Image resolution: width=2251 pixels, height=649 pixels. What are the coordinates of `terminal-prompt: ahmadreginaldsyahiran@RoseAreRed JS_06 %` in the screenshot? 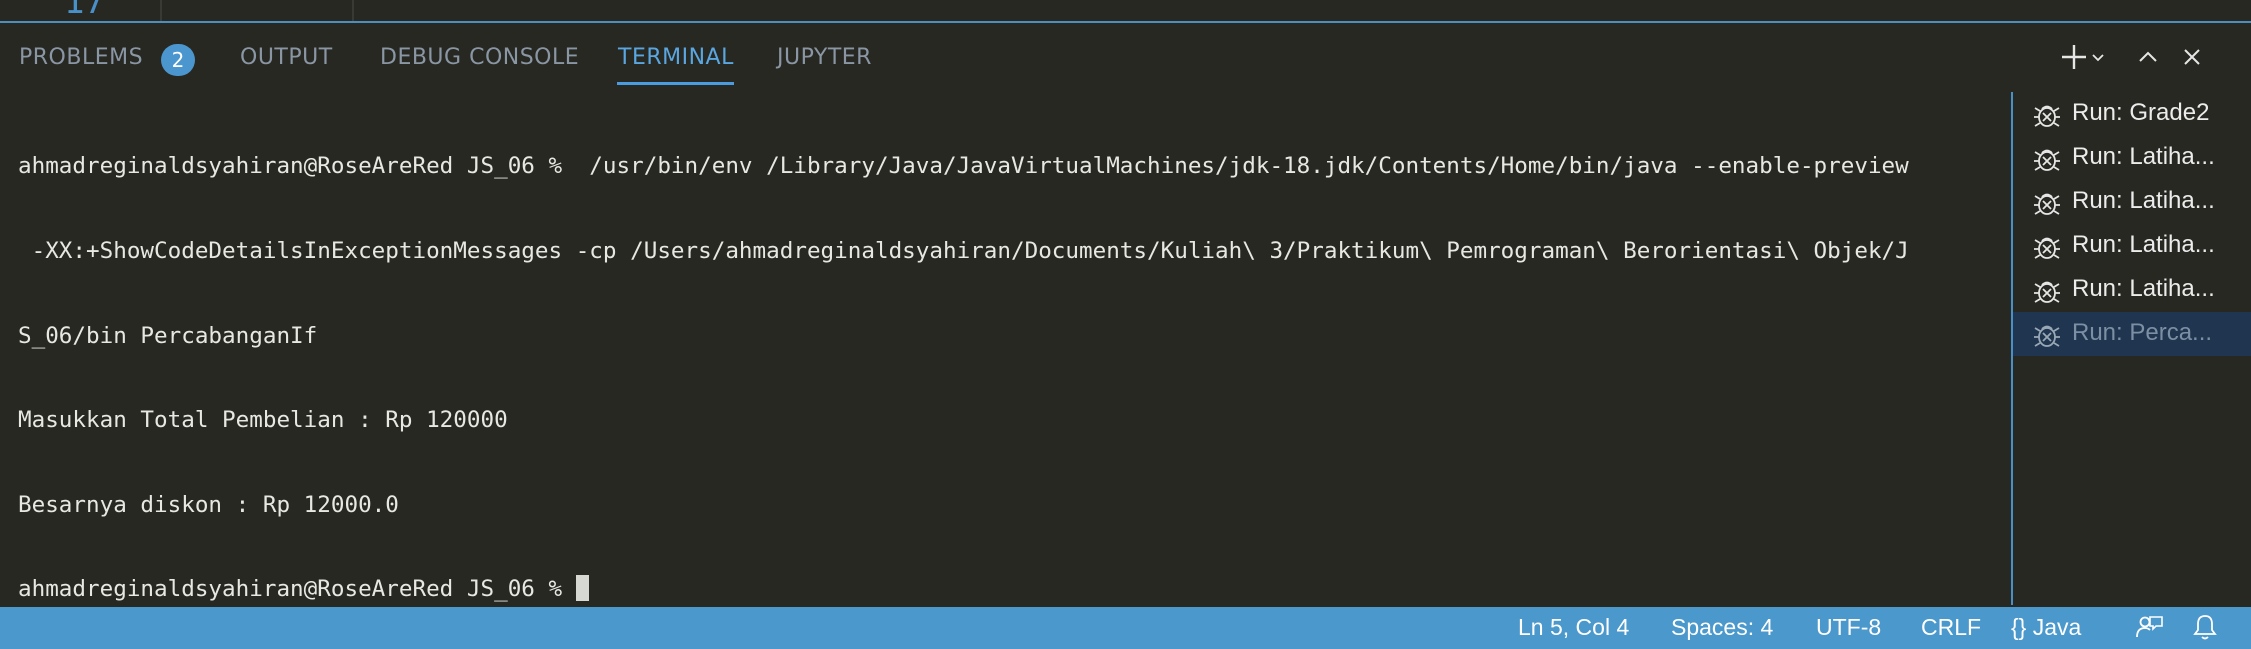 It's located at (297, 589).